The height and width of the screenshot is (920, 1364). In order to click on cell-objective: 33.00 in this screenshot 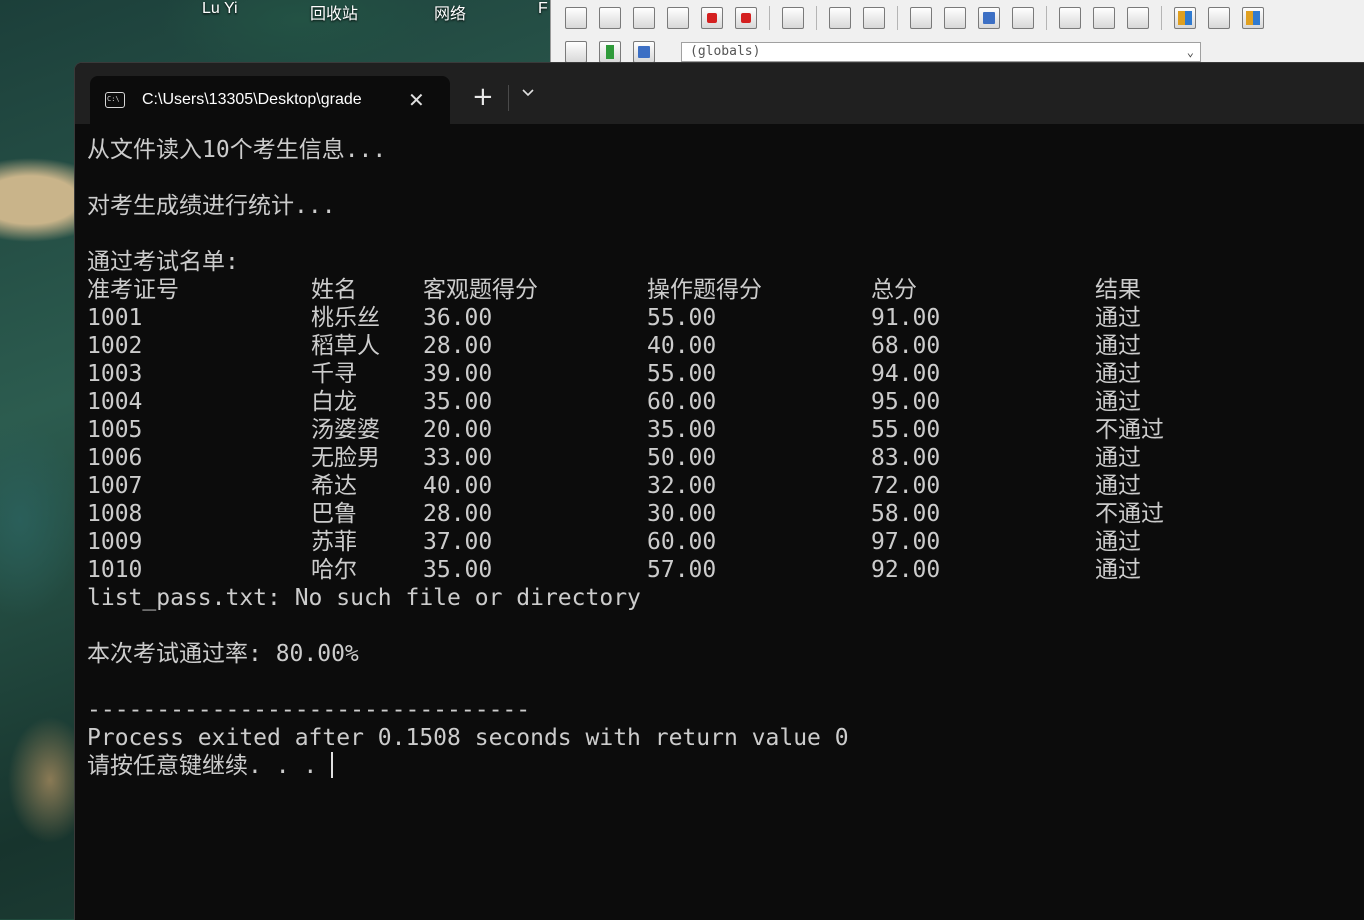, I will do `click(458, 458)`.